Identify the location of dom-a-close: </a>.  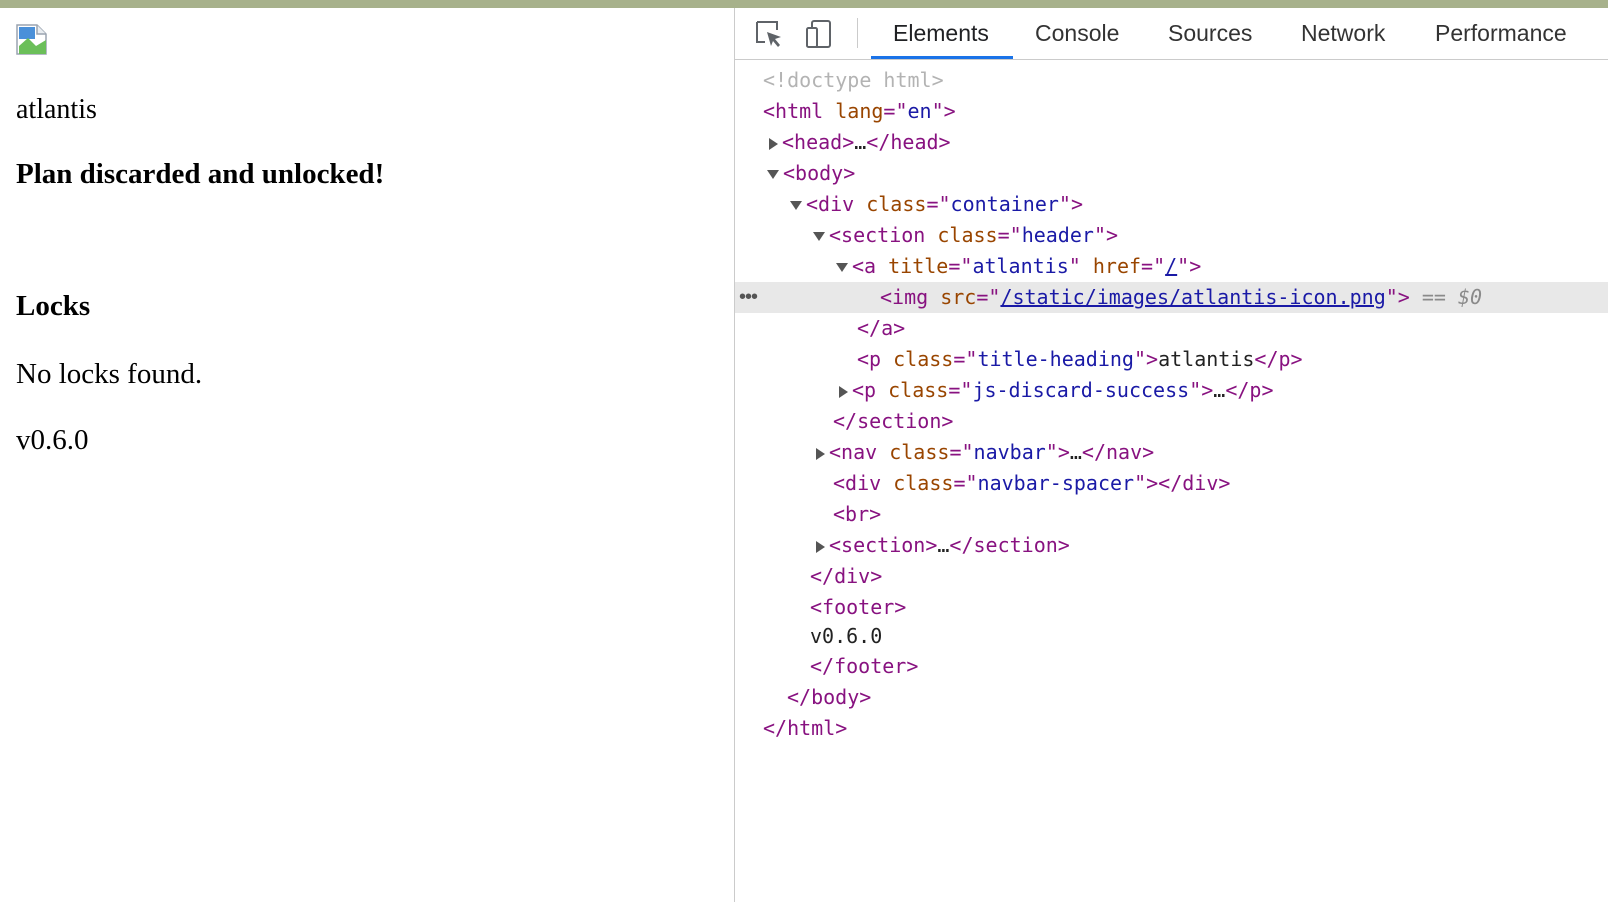
(1171, 328).